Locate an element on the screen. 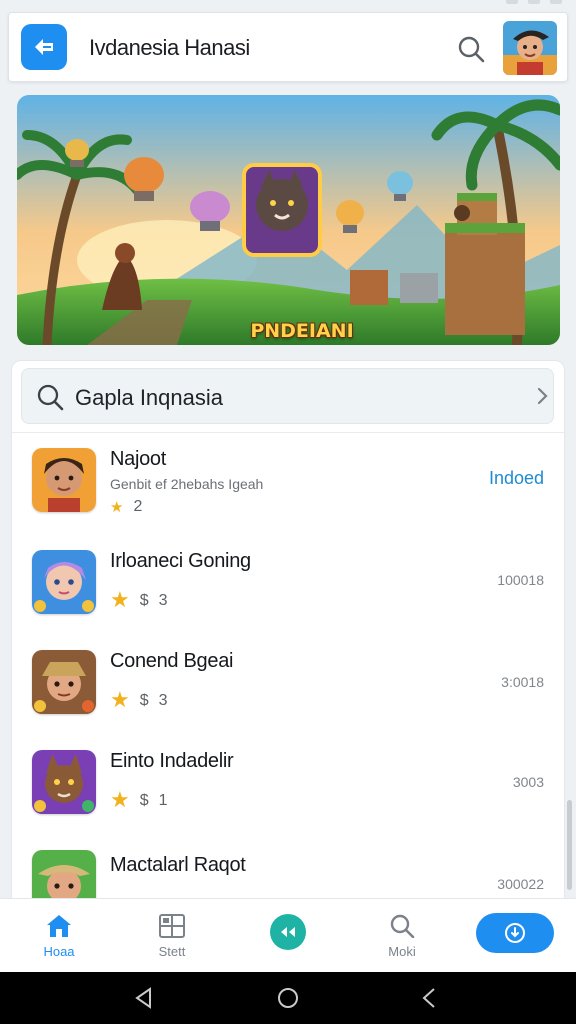  app-name: Najoot is located at coordinates (138, 459).